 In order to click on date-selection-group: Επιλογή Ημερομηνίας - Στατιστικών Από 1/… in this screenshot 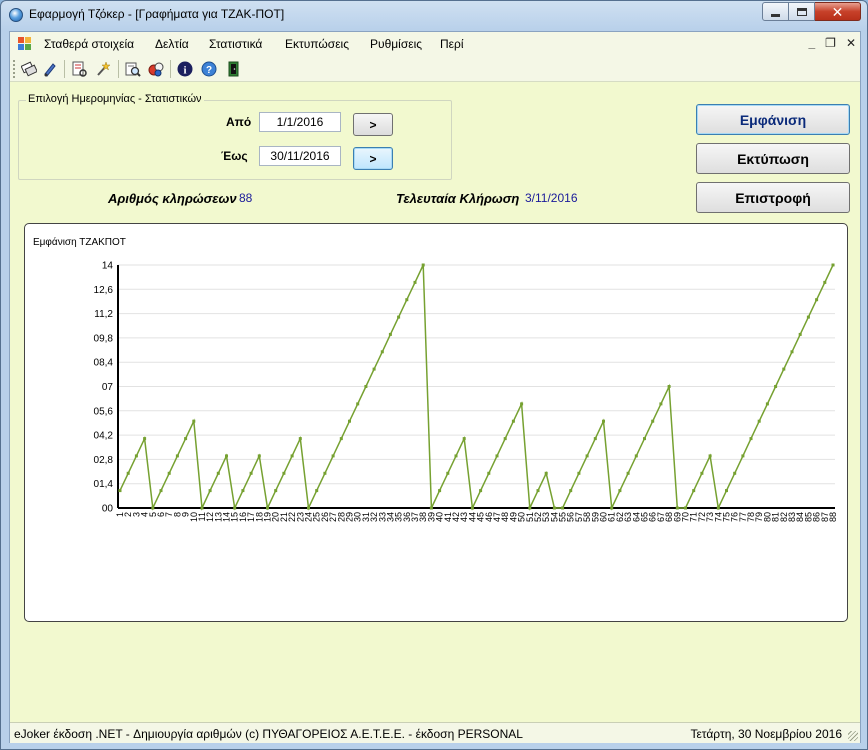, I will do `click(235, 136)`.